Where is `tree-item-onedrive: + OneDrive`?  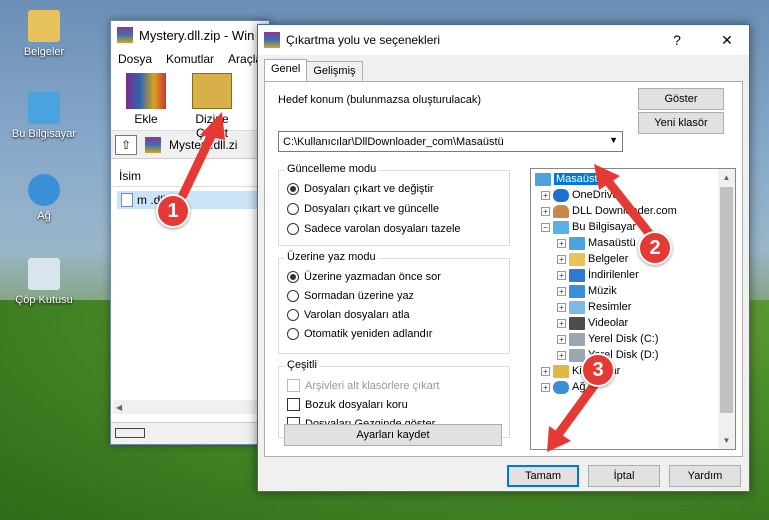
tree-item-onedrive: + OneDrive is located at coordinates (579, 195).